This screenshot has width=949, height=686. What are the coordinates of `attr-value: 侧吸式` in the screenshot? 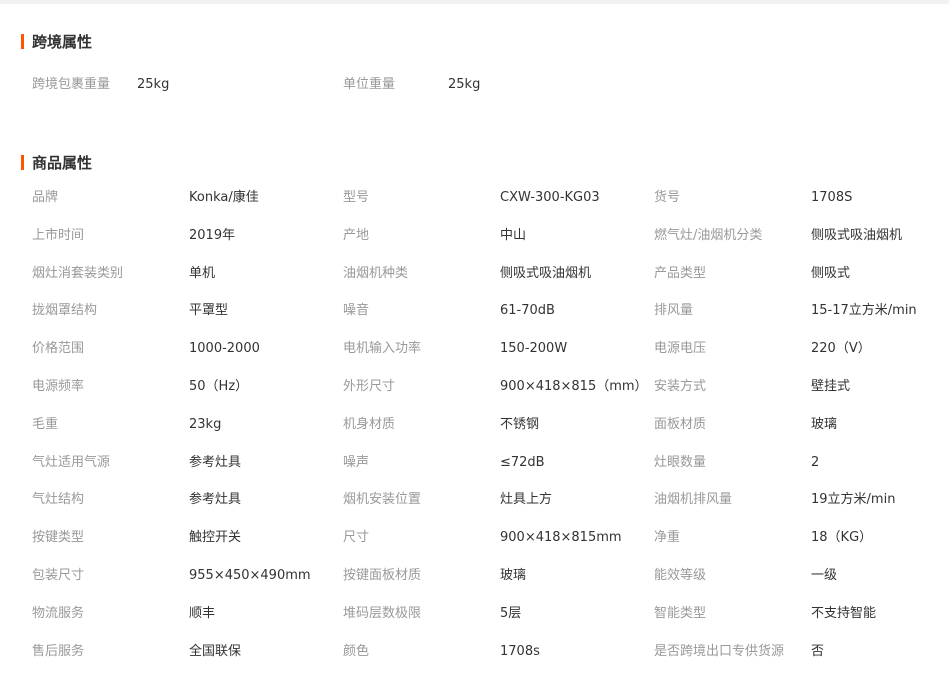 It's located at (831, 273).